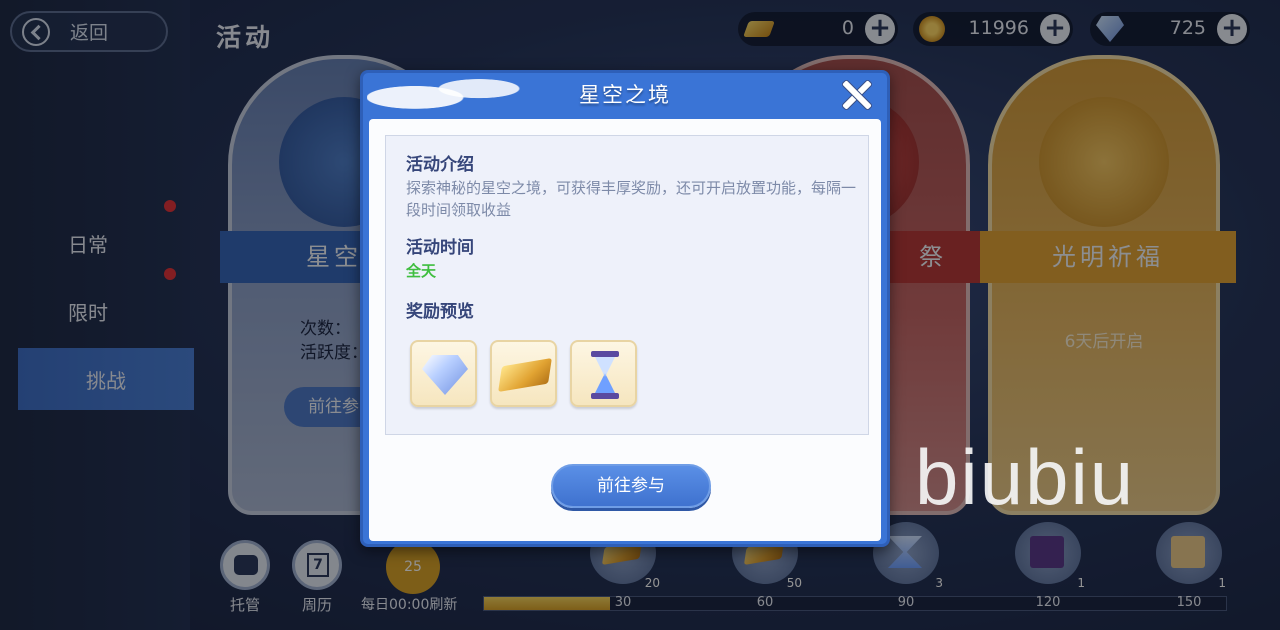 The width and height of the screenshot is (1280, 630). I want to click on reward-item-hourglass, so click(603, 373).